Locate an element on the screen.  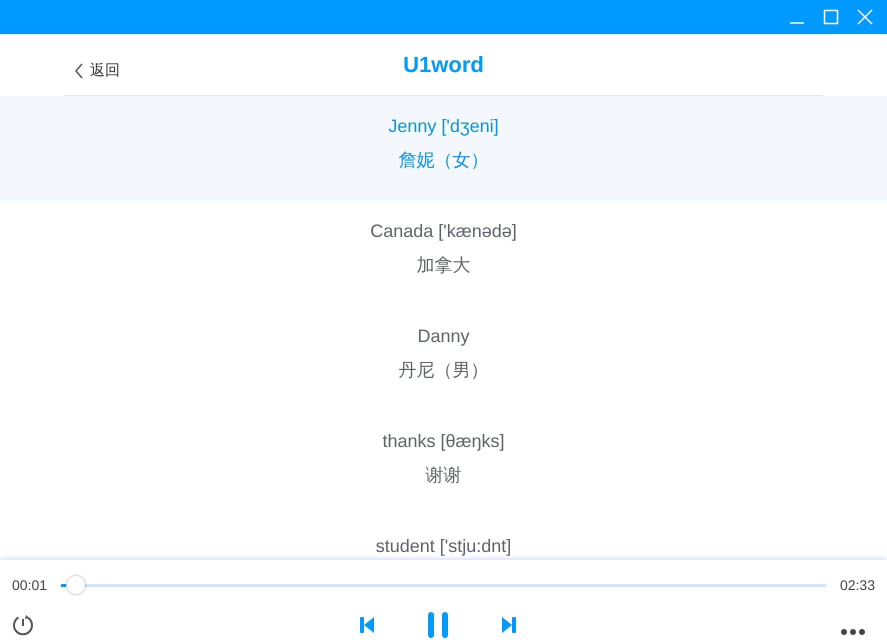
more-icon is located at coordinates (853, 632).